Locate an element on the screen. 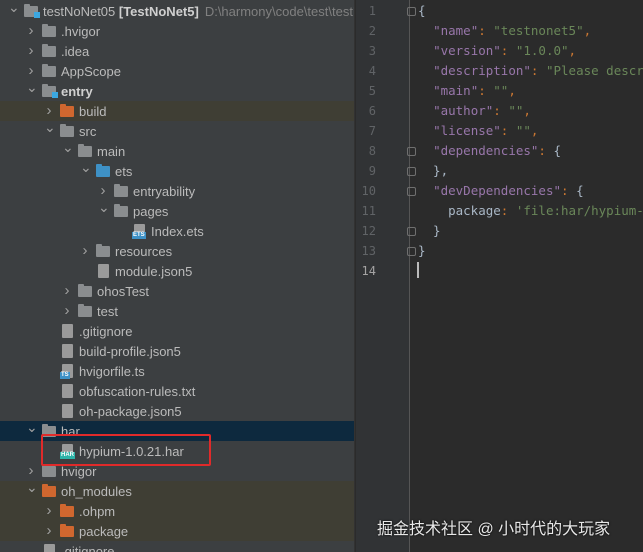 The height and width of the screenshot is (552, 643). tree-item: ETS Index.ets is located at coordinates (177, 231).